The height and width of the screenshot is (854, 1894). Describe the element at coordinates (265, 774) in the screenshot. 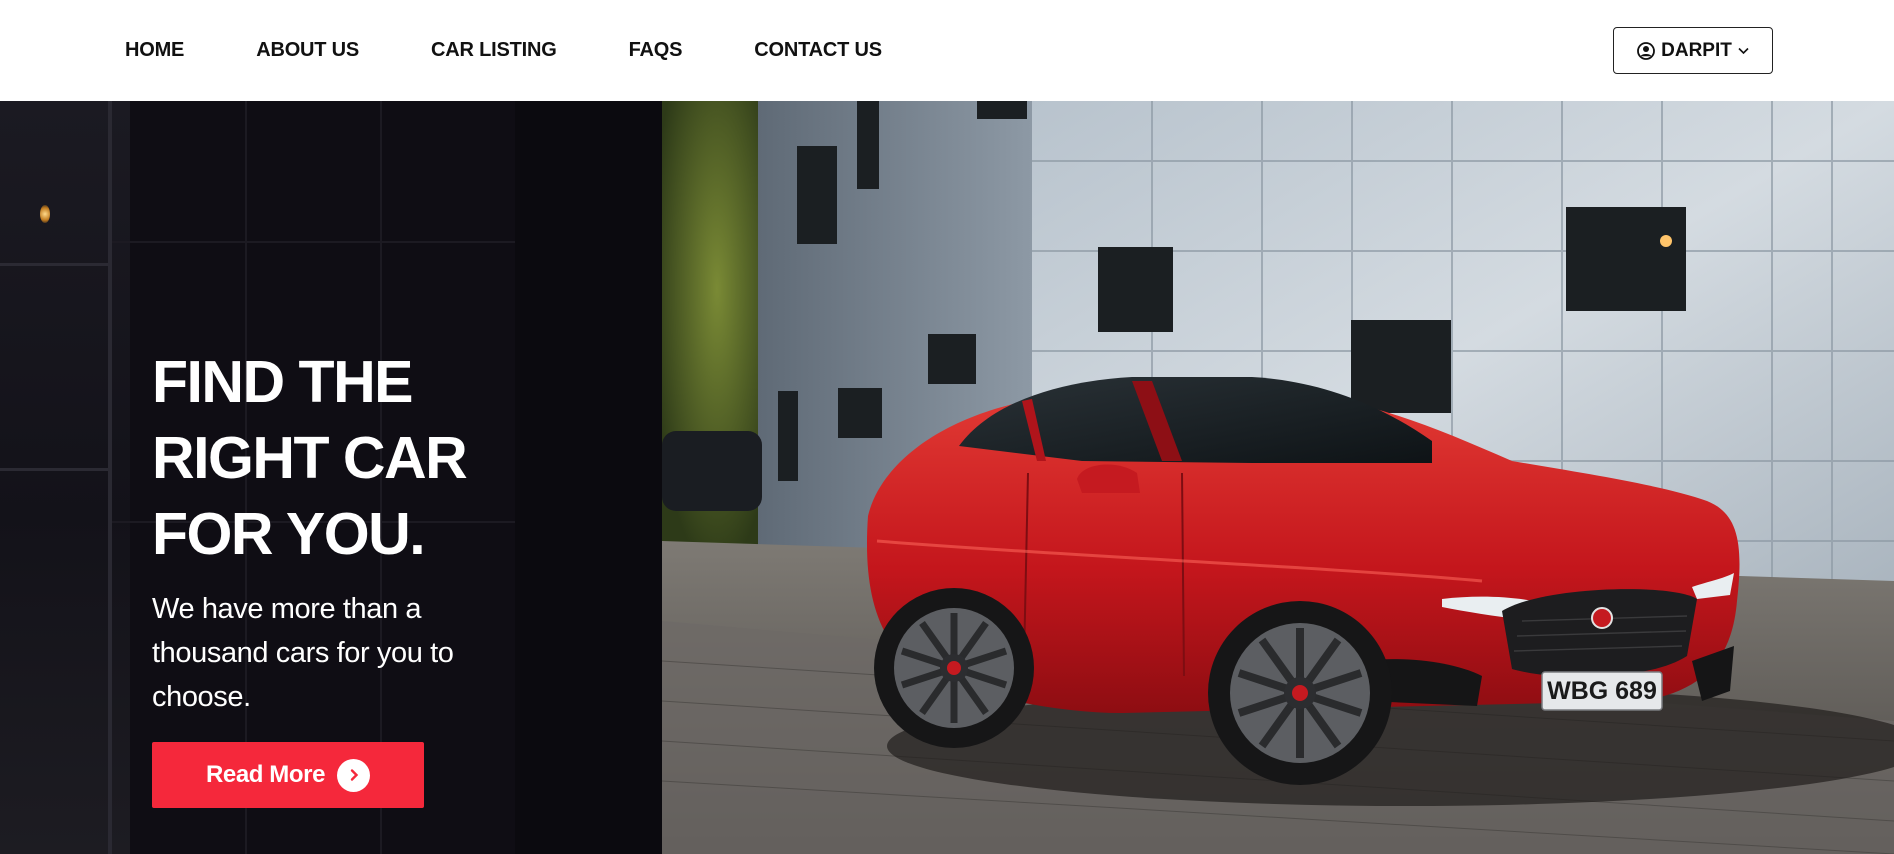

I see `read-more-label: Read More` at that location.